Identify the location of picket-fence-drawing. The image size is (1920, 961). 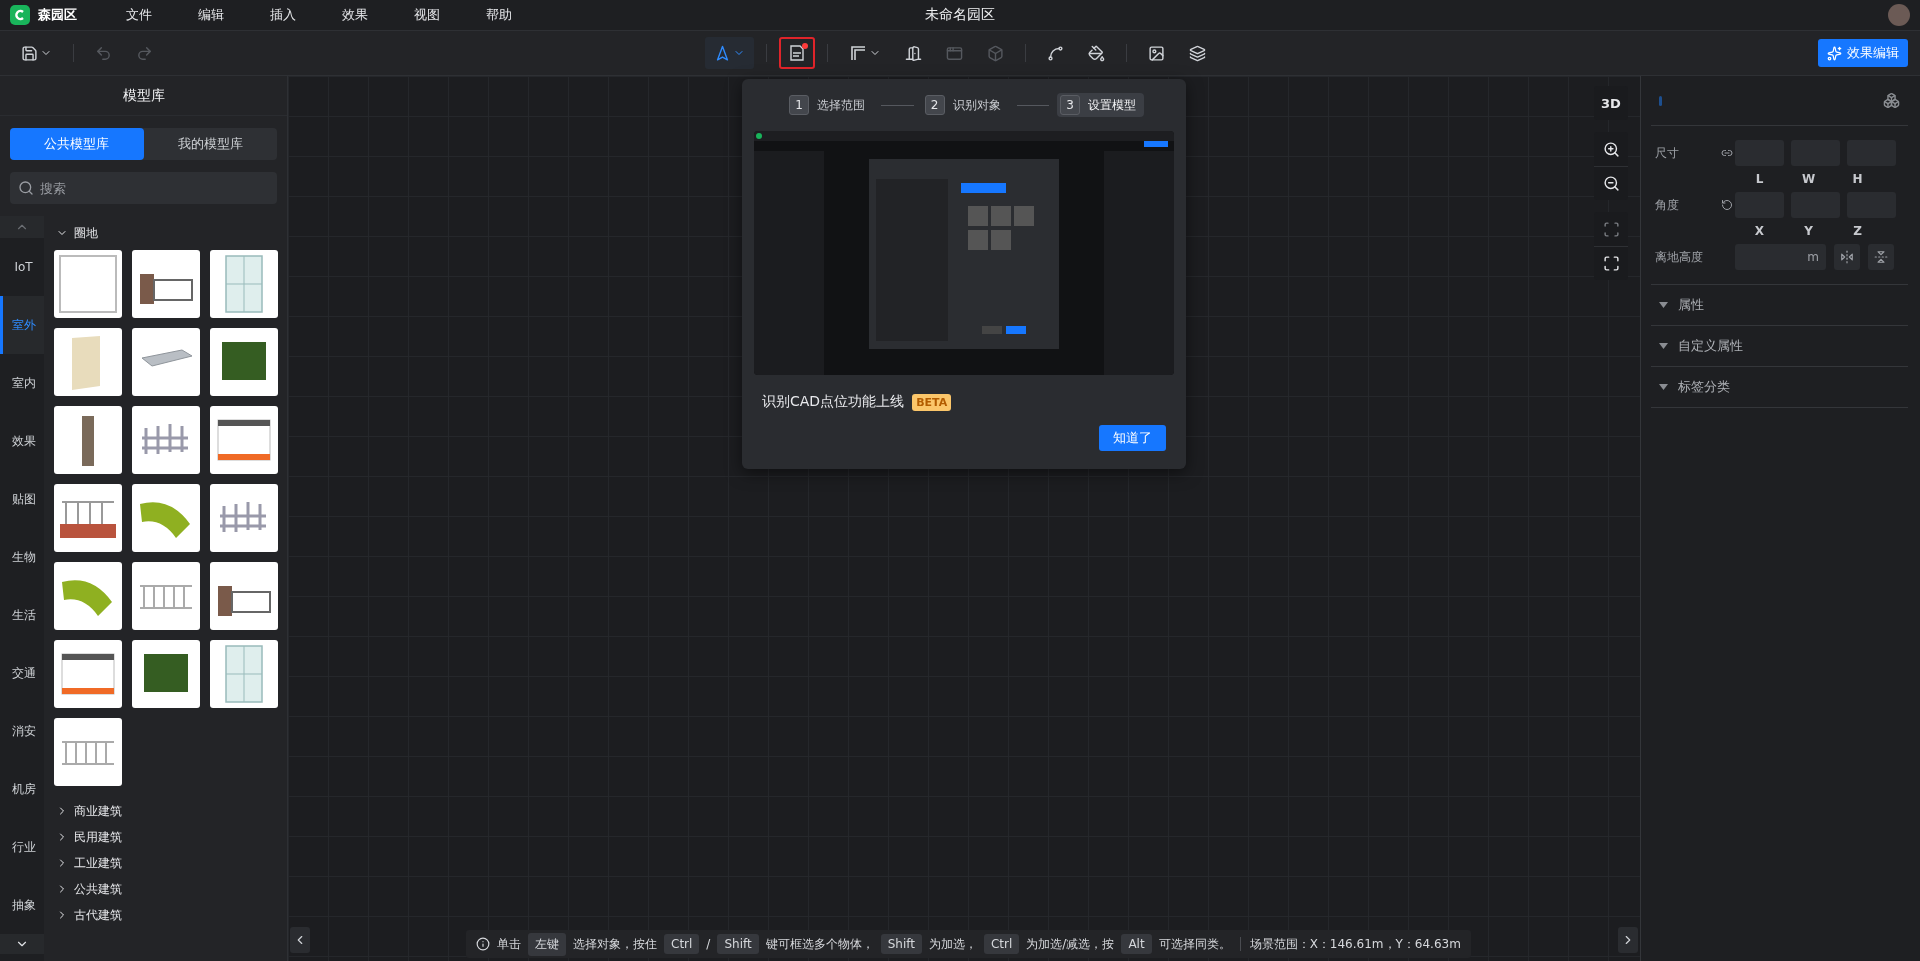
(243, 517).